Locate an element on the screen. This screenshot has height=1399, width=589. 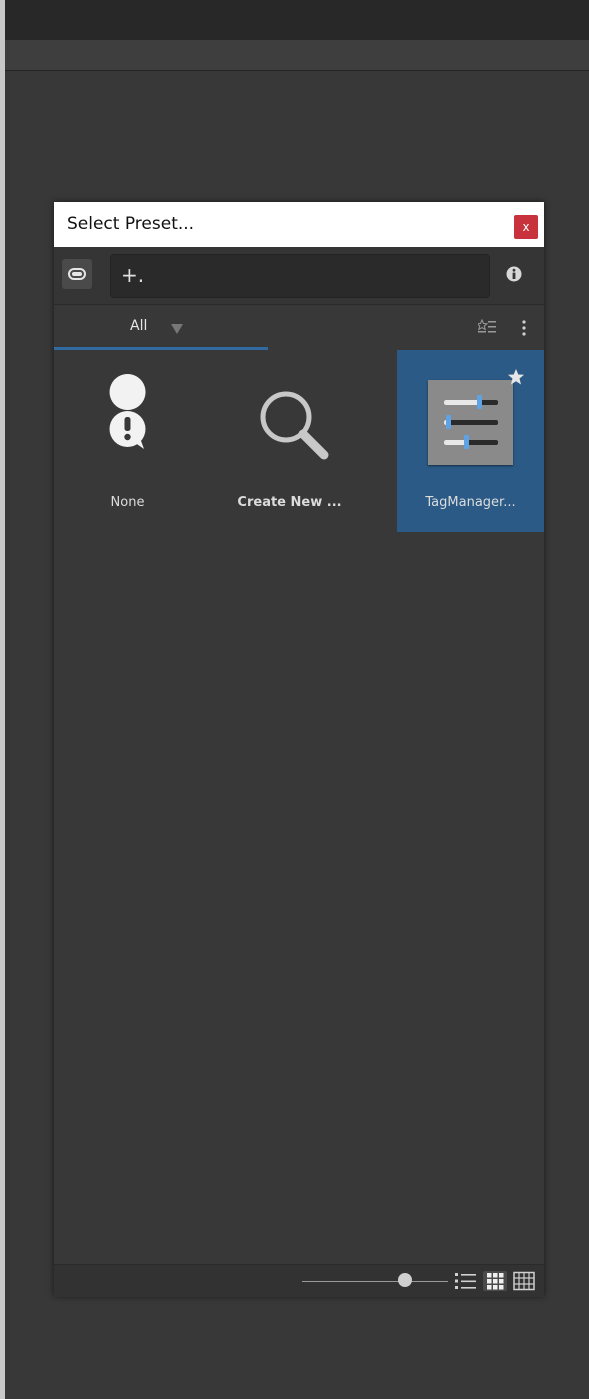
sync-toggle-button is located at coordinates (77, 274).